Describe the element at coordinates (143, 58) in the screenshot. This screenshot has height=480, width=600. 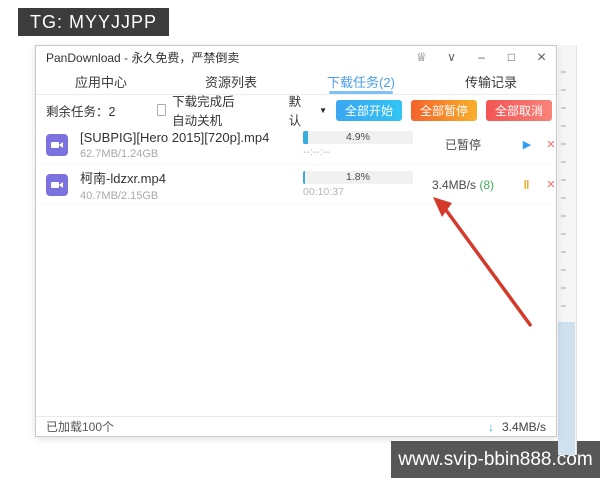
I see `window-title: PanDownload - 永久免费，严禁倒卖` at that location.